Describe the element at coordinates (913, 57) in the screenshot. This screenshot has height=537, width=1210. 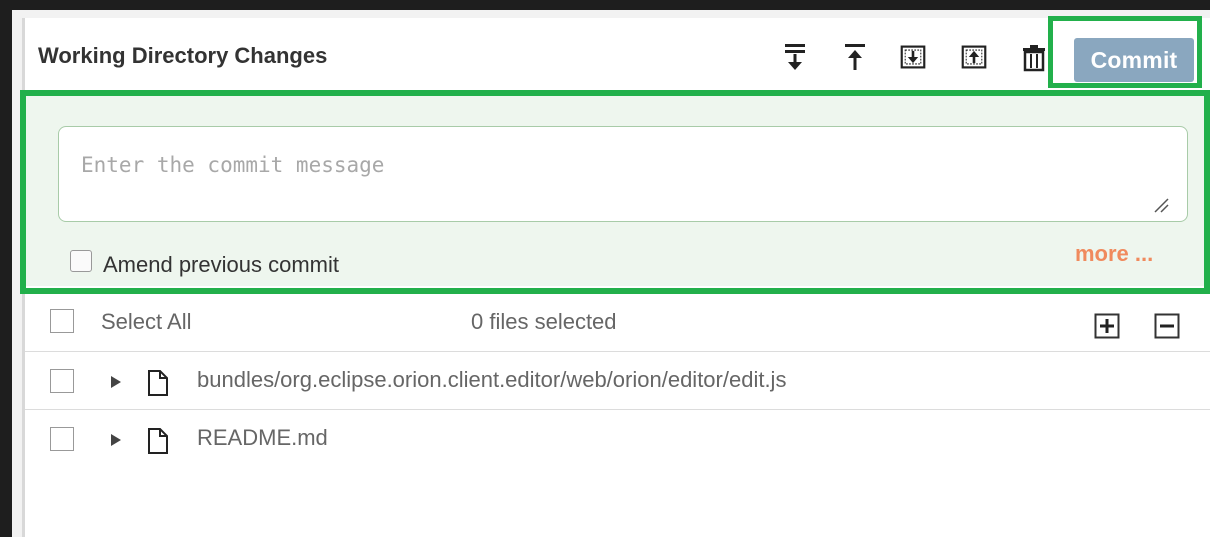
I see `save-stash-icon` at that location.